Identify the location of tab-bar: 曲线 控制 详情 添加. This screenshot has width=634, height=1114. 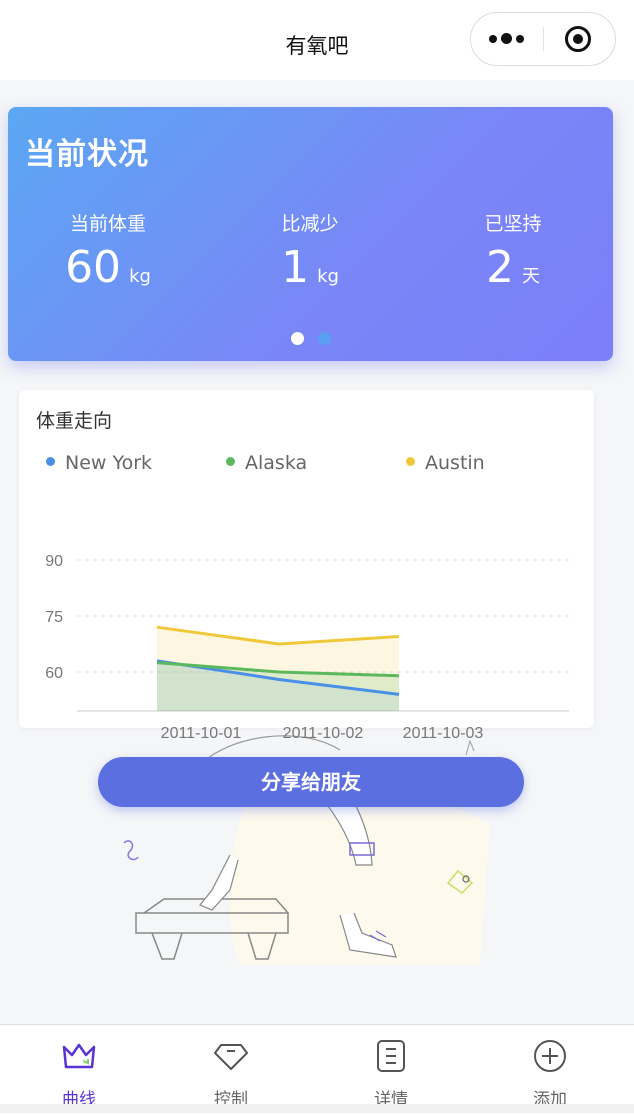
(317, 1069).